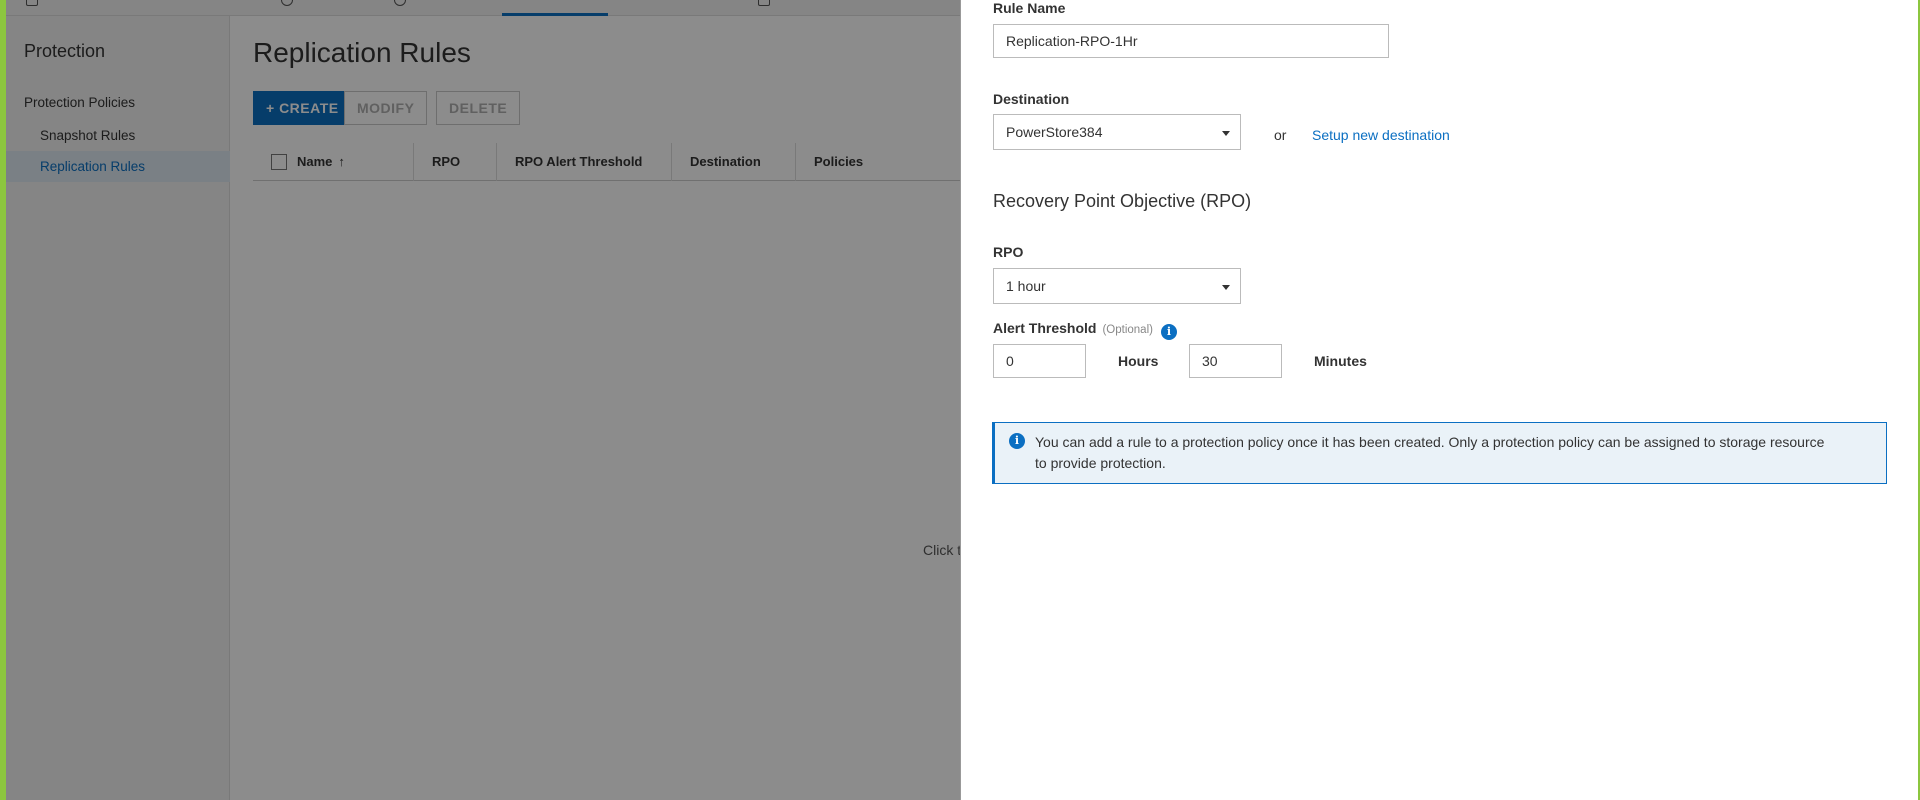 The image size is (1920, 800). Describe the element at coordinates (1138, 361) in the screenshot. I see `hours-unit-label: Hours` at that location.